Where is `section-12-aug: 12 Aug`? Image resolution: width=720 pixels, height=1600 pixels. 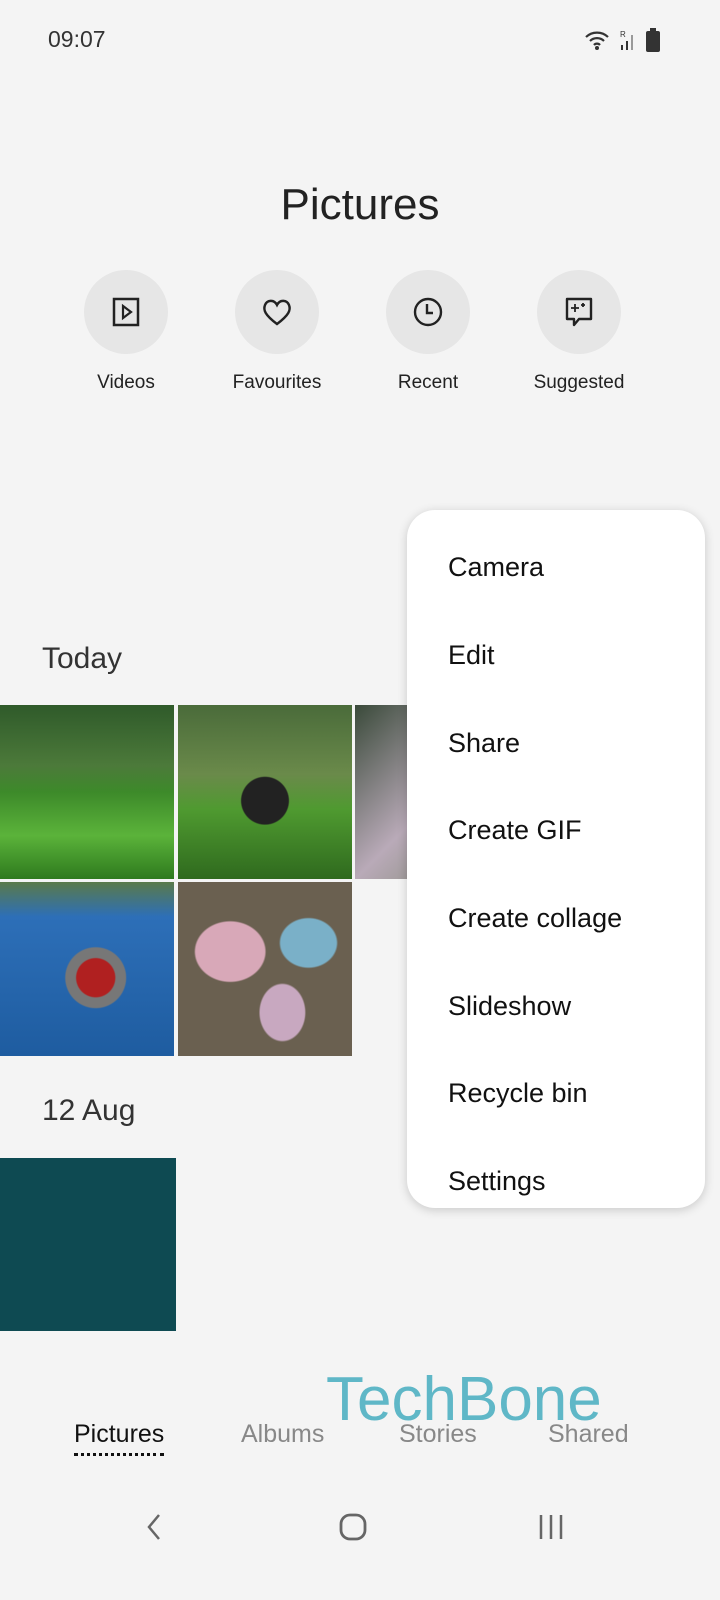 section-12-aug: 12 Aug is located at coordinates (89, 1110).